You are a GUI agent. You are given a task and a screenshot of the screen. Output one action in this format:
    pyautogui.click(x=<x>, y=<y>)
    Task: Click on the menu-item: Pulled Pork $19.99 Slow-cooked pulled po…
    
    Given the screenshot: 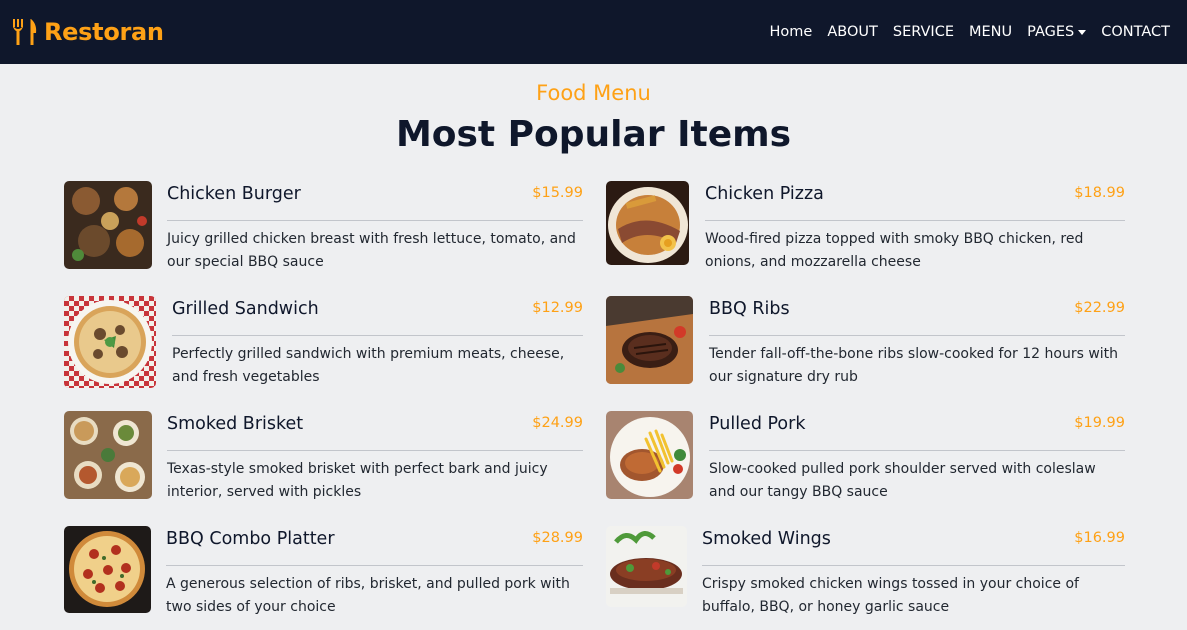 What is the action you would take?
    pyautogui.click(x=865, y=455)
    